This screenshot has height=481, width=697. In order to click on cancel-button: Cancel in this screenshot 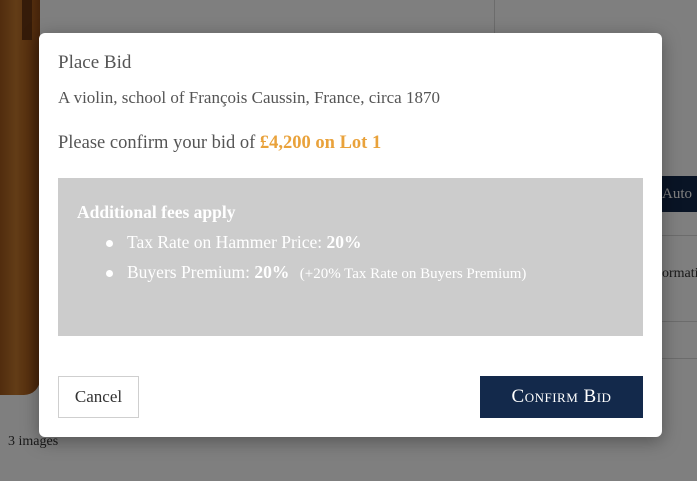, I will do `click(98, 397)`.